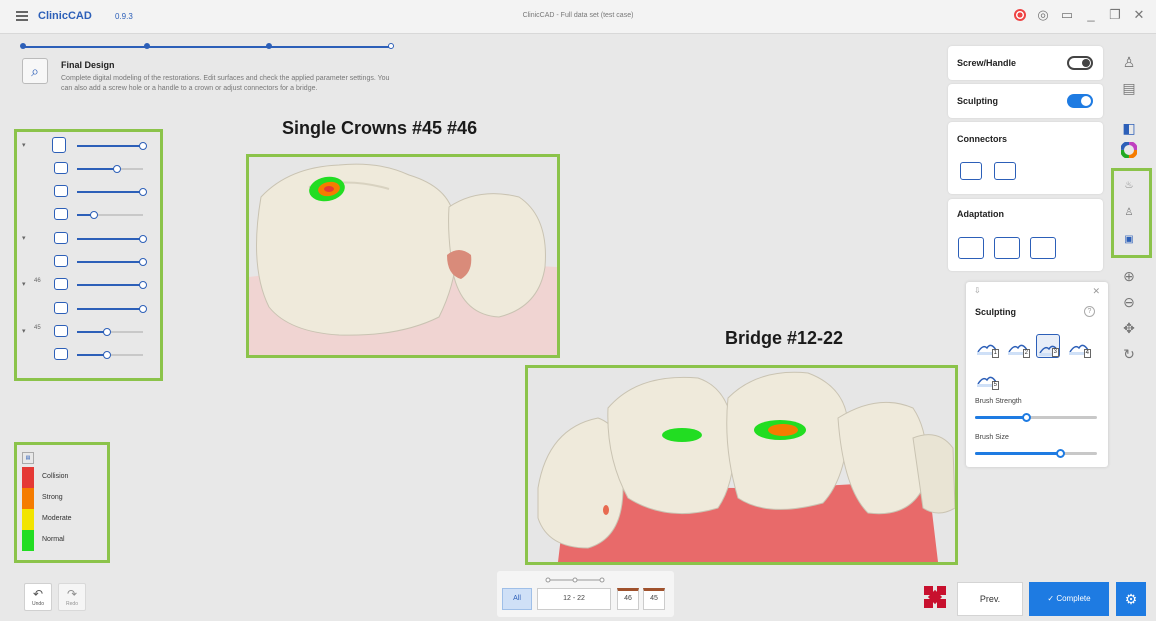  Describe the element at coordinates (61, 214) in the screenshot. I see `antagonist-icon` at that location.